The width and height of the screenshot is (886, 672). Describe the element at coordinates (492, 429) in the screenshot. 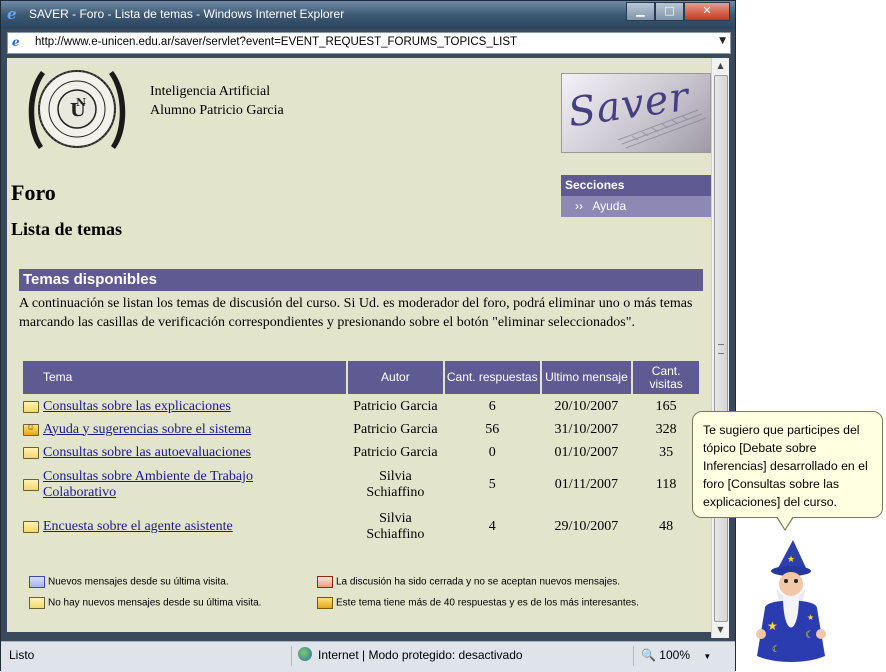

I see `replies-cell: 56` at that location.